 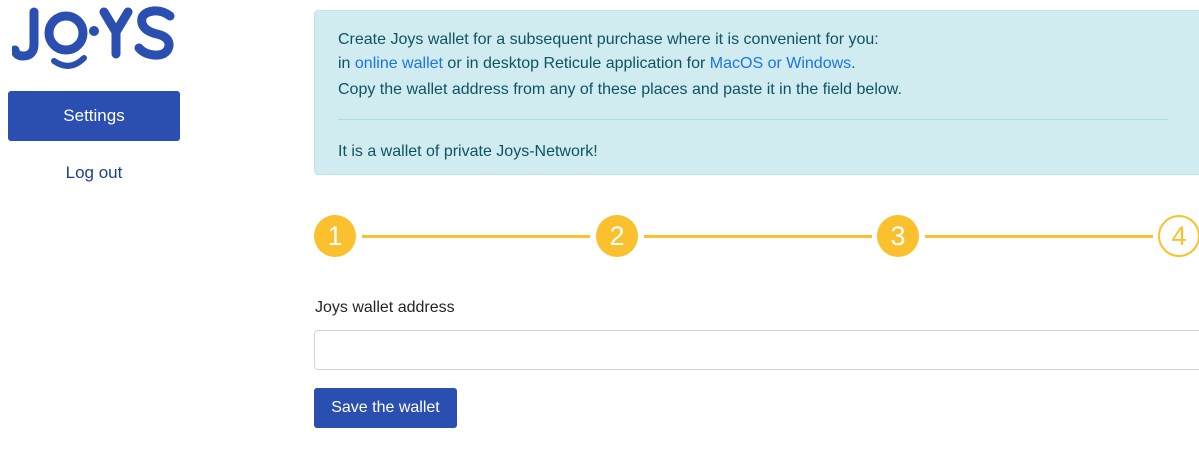 What do you see at coordinates (576, 63) in the screenshot?
I see `info-line-2-middle: or in desktop Reticule application for` at bounding box center [576, 63].